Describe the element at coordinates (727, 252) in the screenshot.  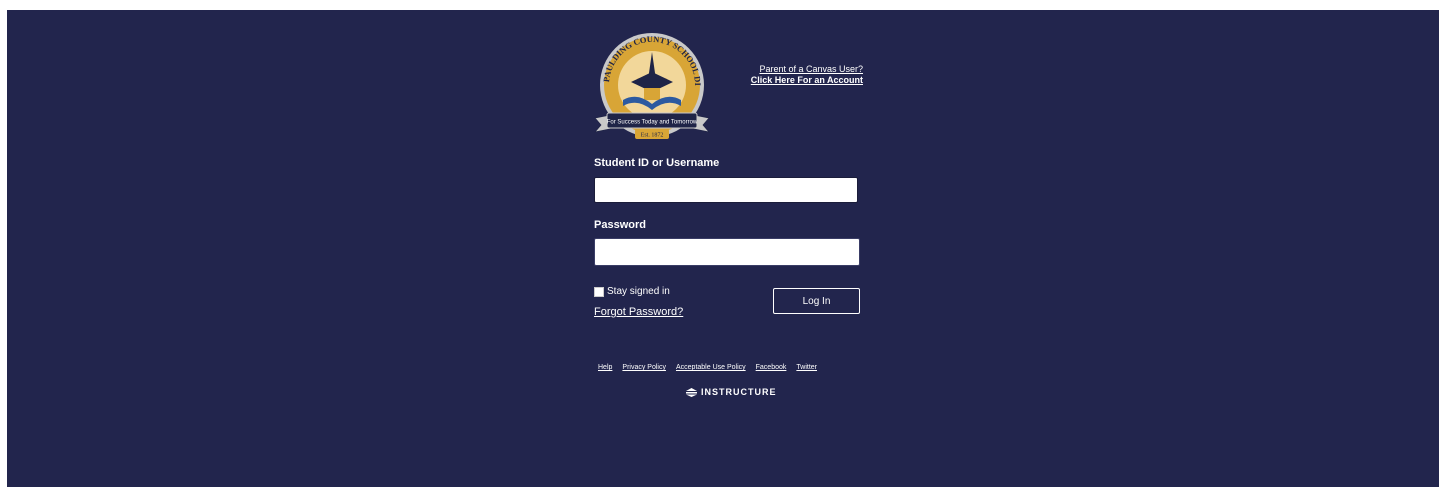
I see `password-input` at that location.